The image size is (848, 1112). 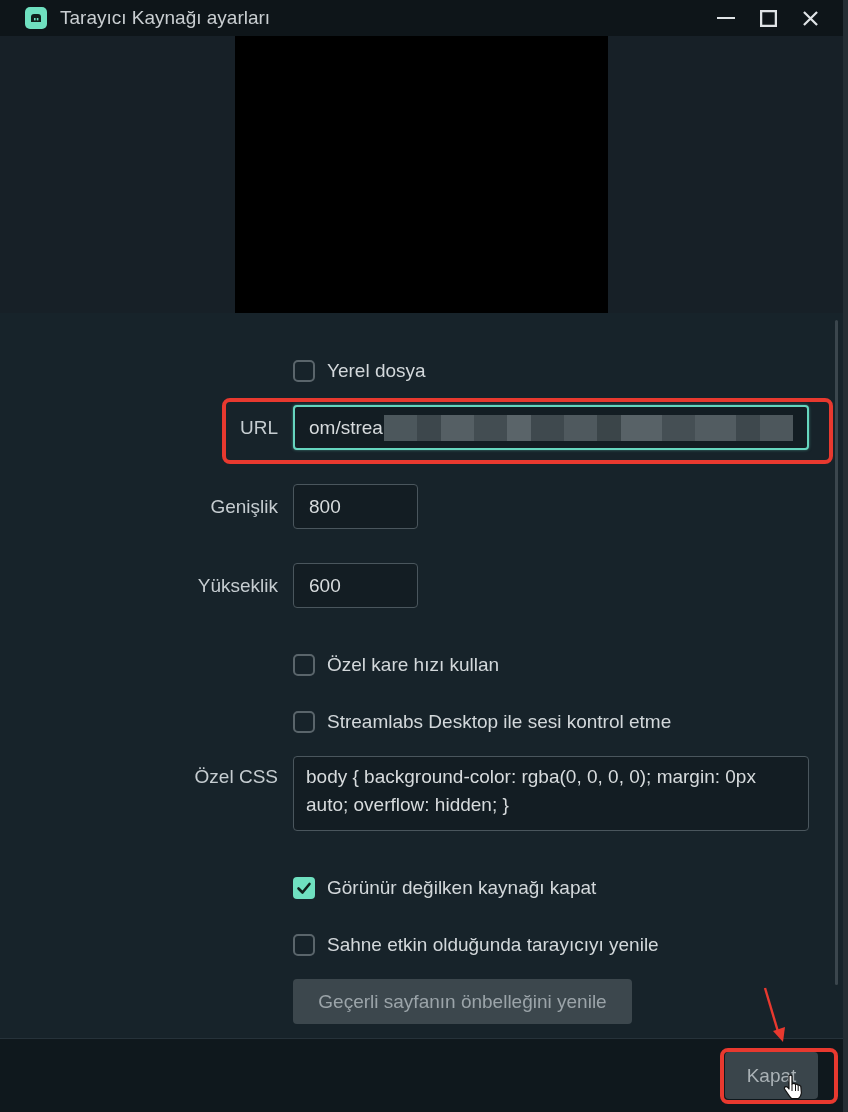 What do you see at coordinates (836, 652) in the screenshot?
I see `scrollbar` at bounding box center [836, 652].